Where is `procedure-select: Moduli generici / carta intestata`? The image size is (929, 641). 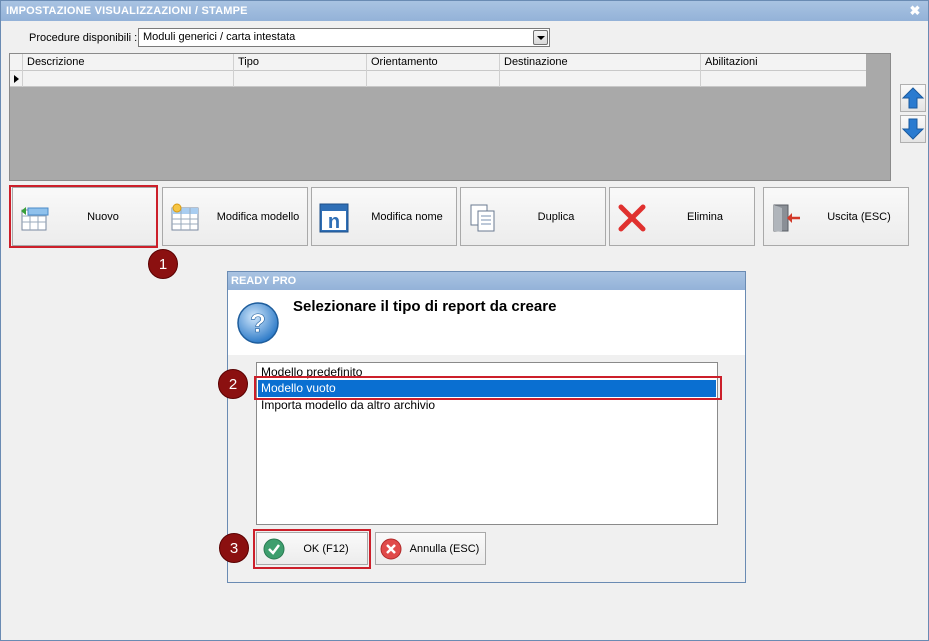
procedure-select: Moduli generici / carta intestata is located at coordinates (344, 37).